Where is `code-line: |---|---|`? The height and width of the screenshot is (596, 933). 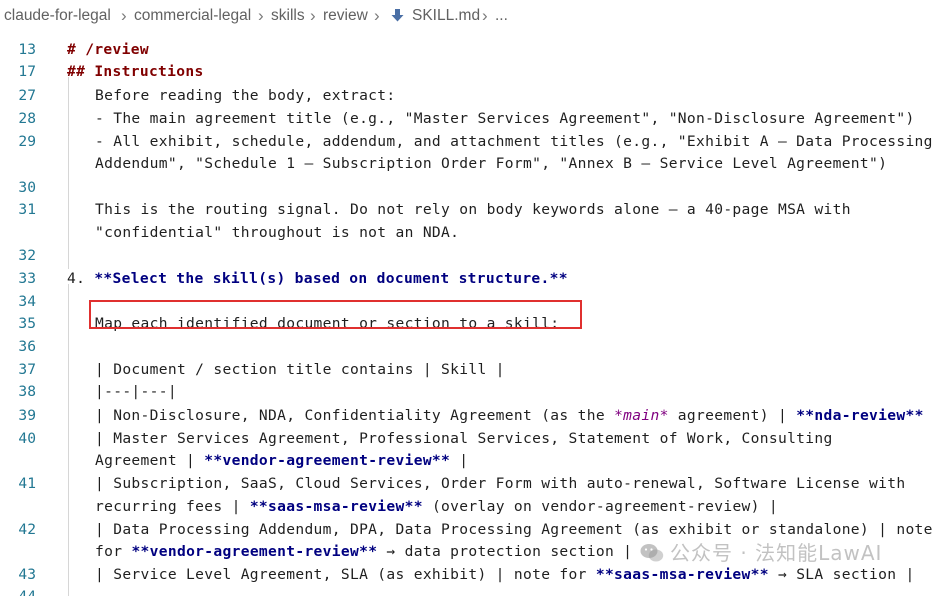
code-line: |---|---| is located at coordinates (136, 392).